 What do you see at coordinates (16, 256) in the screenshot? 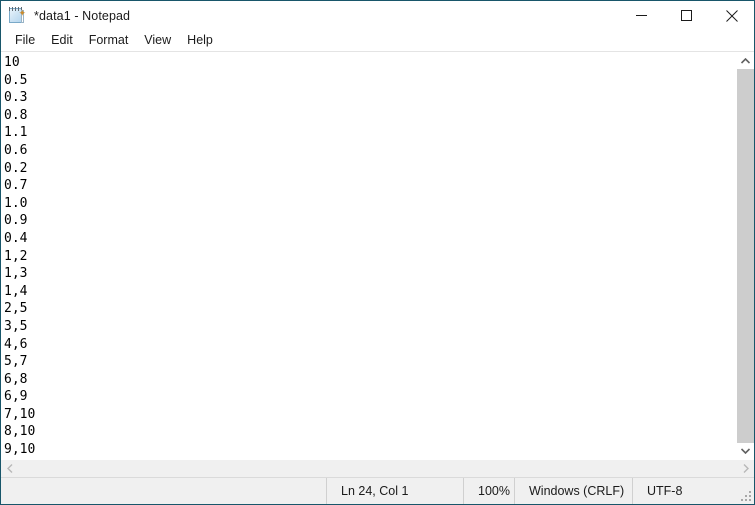
I see `text-line: 1,2` at bounding box center [16, 256].